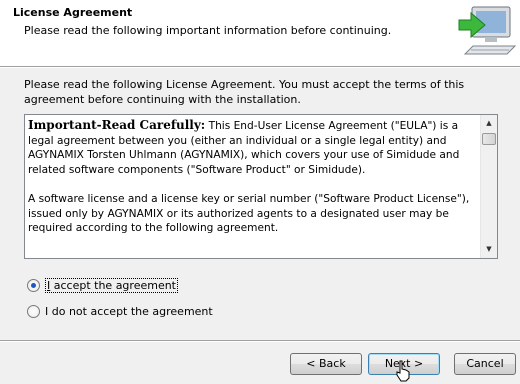 This screenshot has height=384, width=520. Describe the element at coordinates (33, 285) in the screenshot. I see `accept-radio` at that location.